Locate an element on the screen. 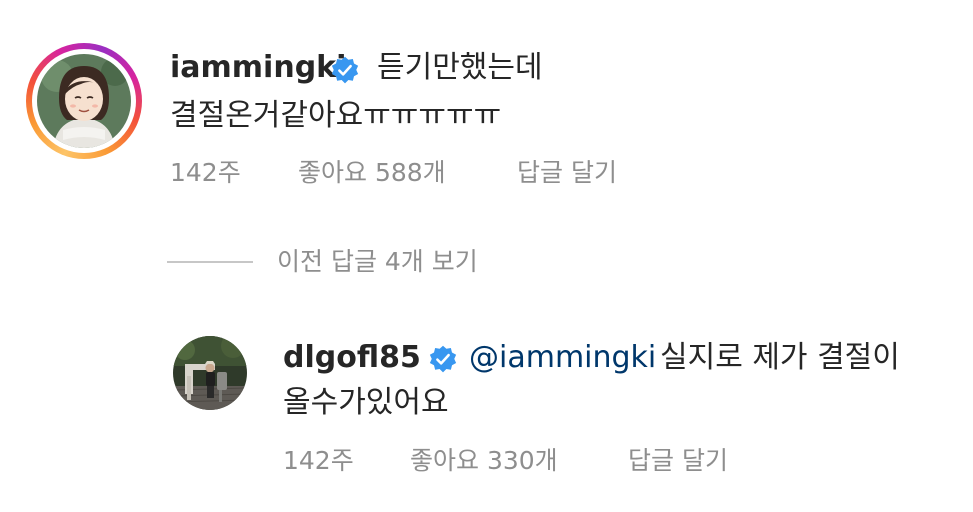 The width and height of the screenshot is (973, 512). reply-likes: 좋아요 330개 is located at coordinates (484, 461).